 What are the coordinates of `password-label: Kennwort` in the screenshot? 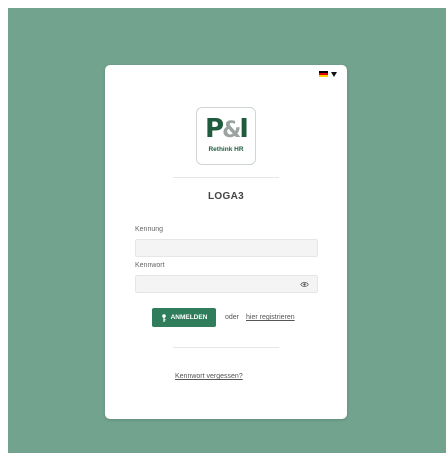 It's located at (150, 265).